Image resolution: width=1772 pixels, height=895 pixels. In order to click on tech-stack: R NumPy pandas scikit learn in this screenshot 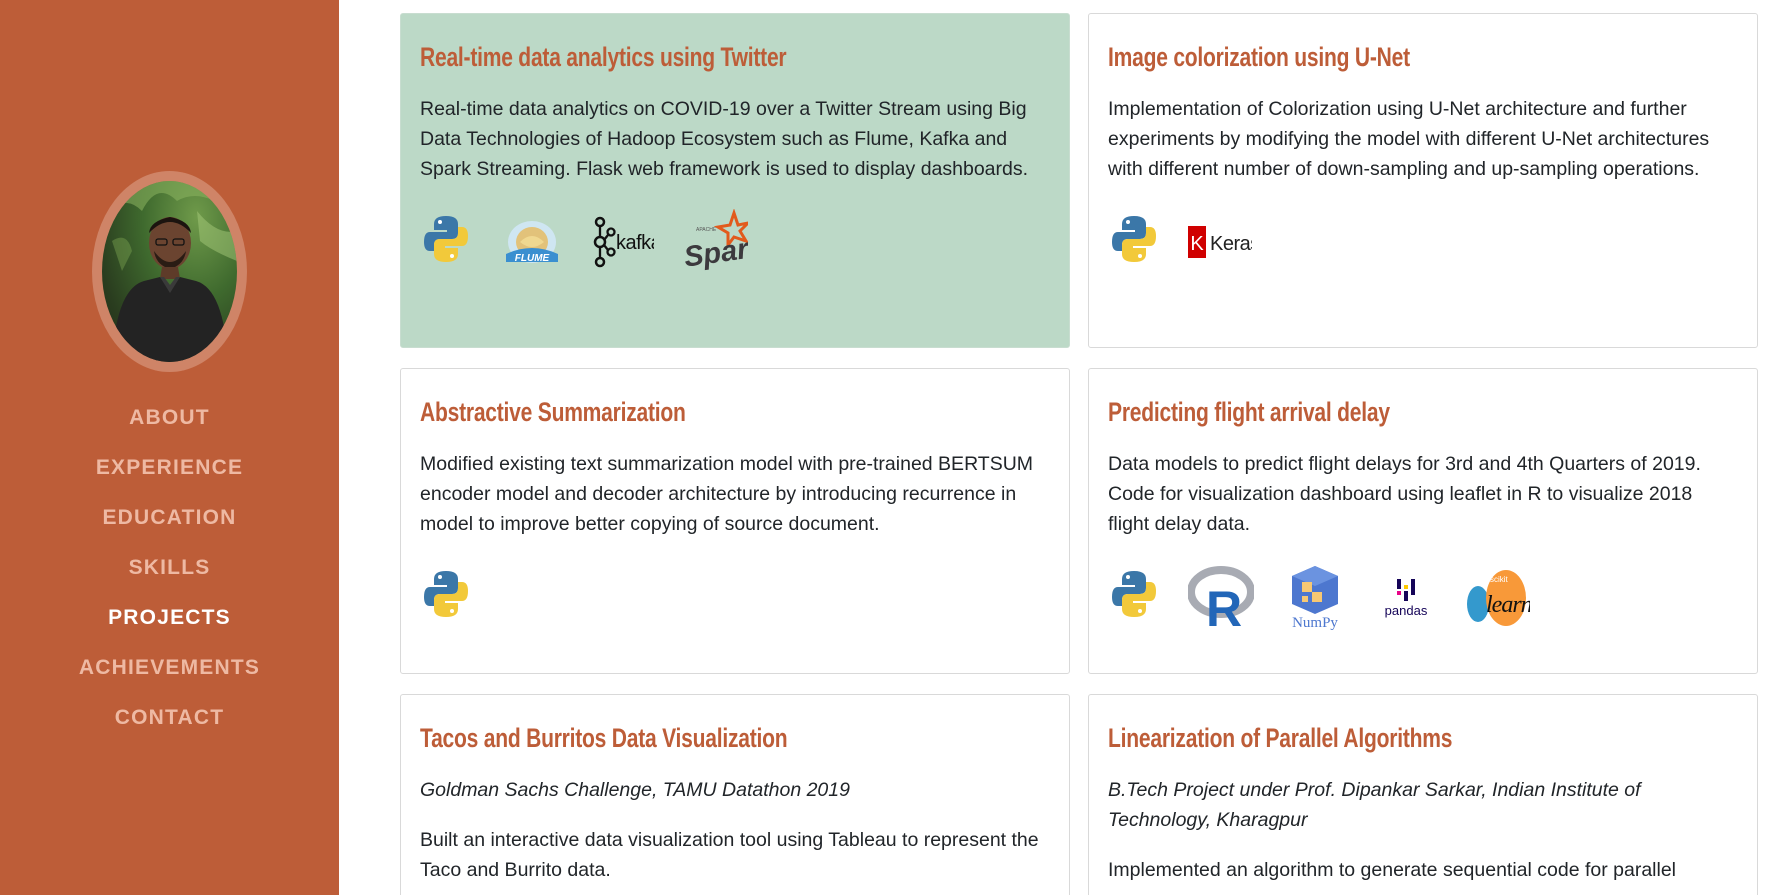, I will do `click(1423, 597)`.